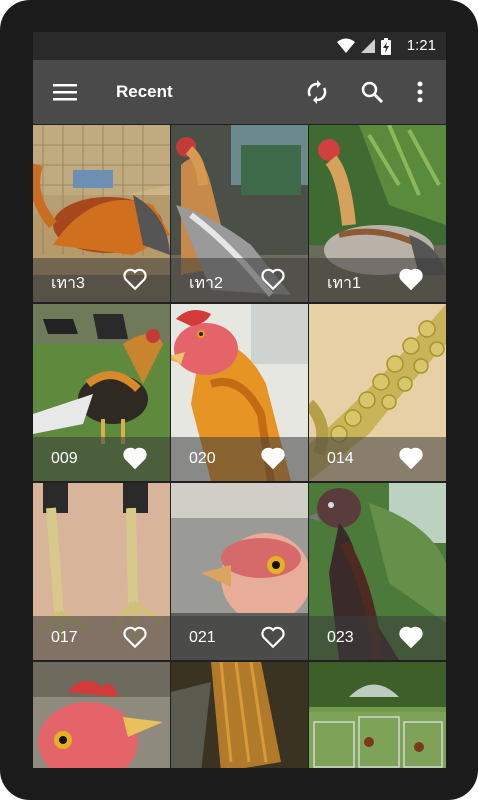 The width and height of the screenshot is (478, 800). What do you see at coordinates (386, 46) in the screenshot?
I see `battery-charging-icon` at bounding box center [386, 46].